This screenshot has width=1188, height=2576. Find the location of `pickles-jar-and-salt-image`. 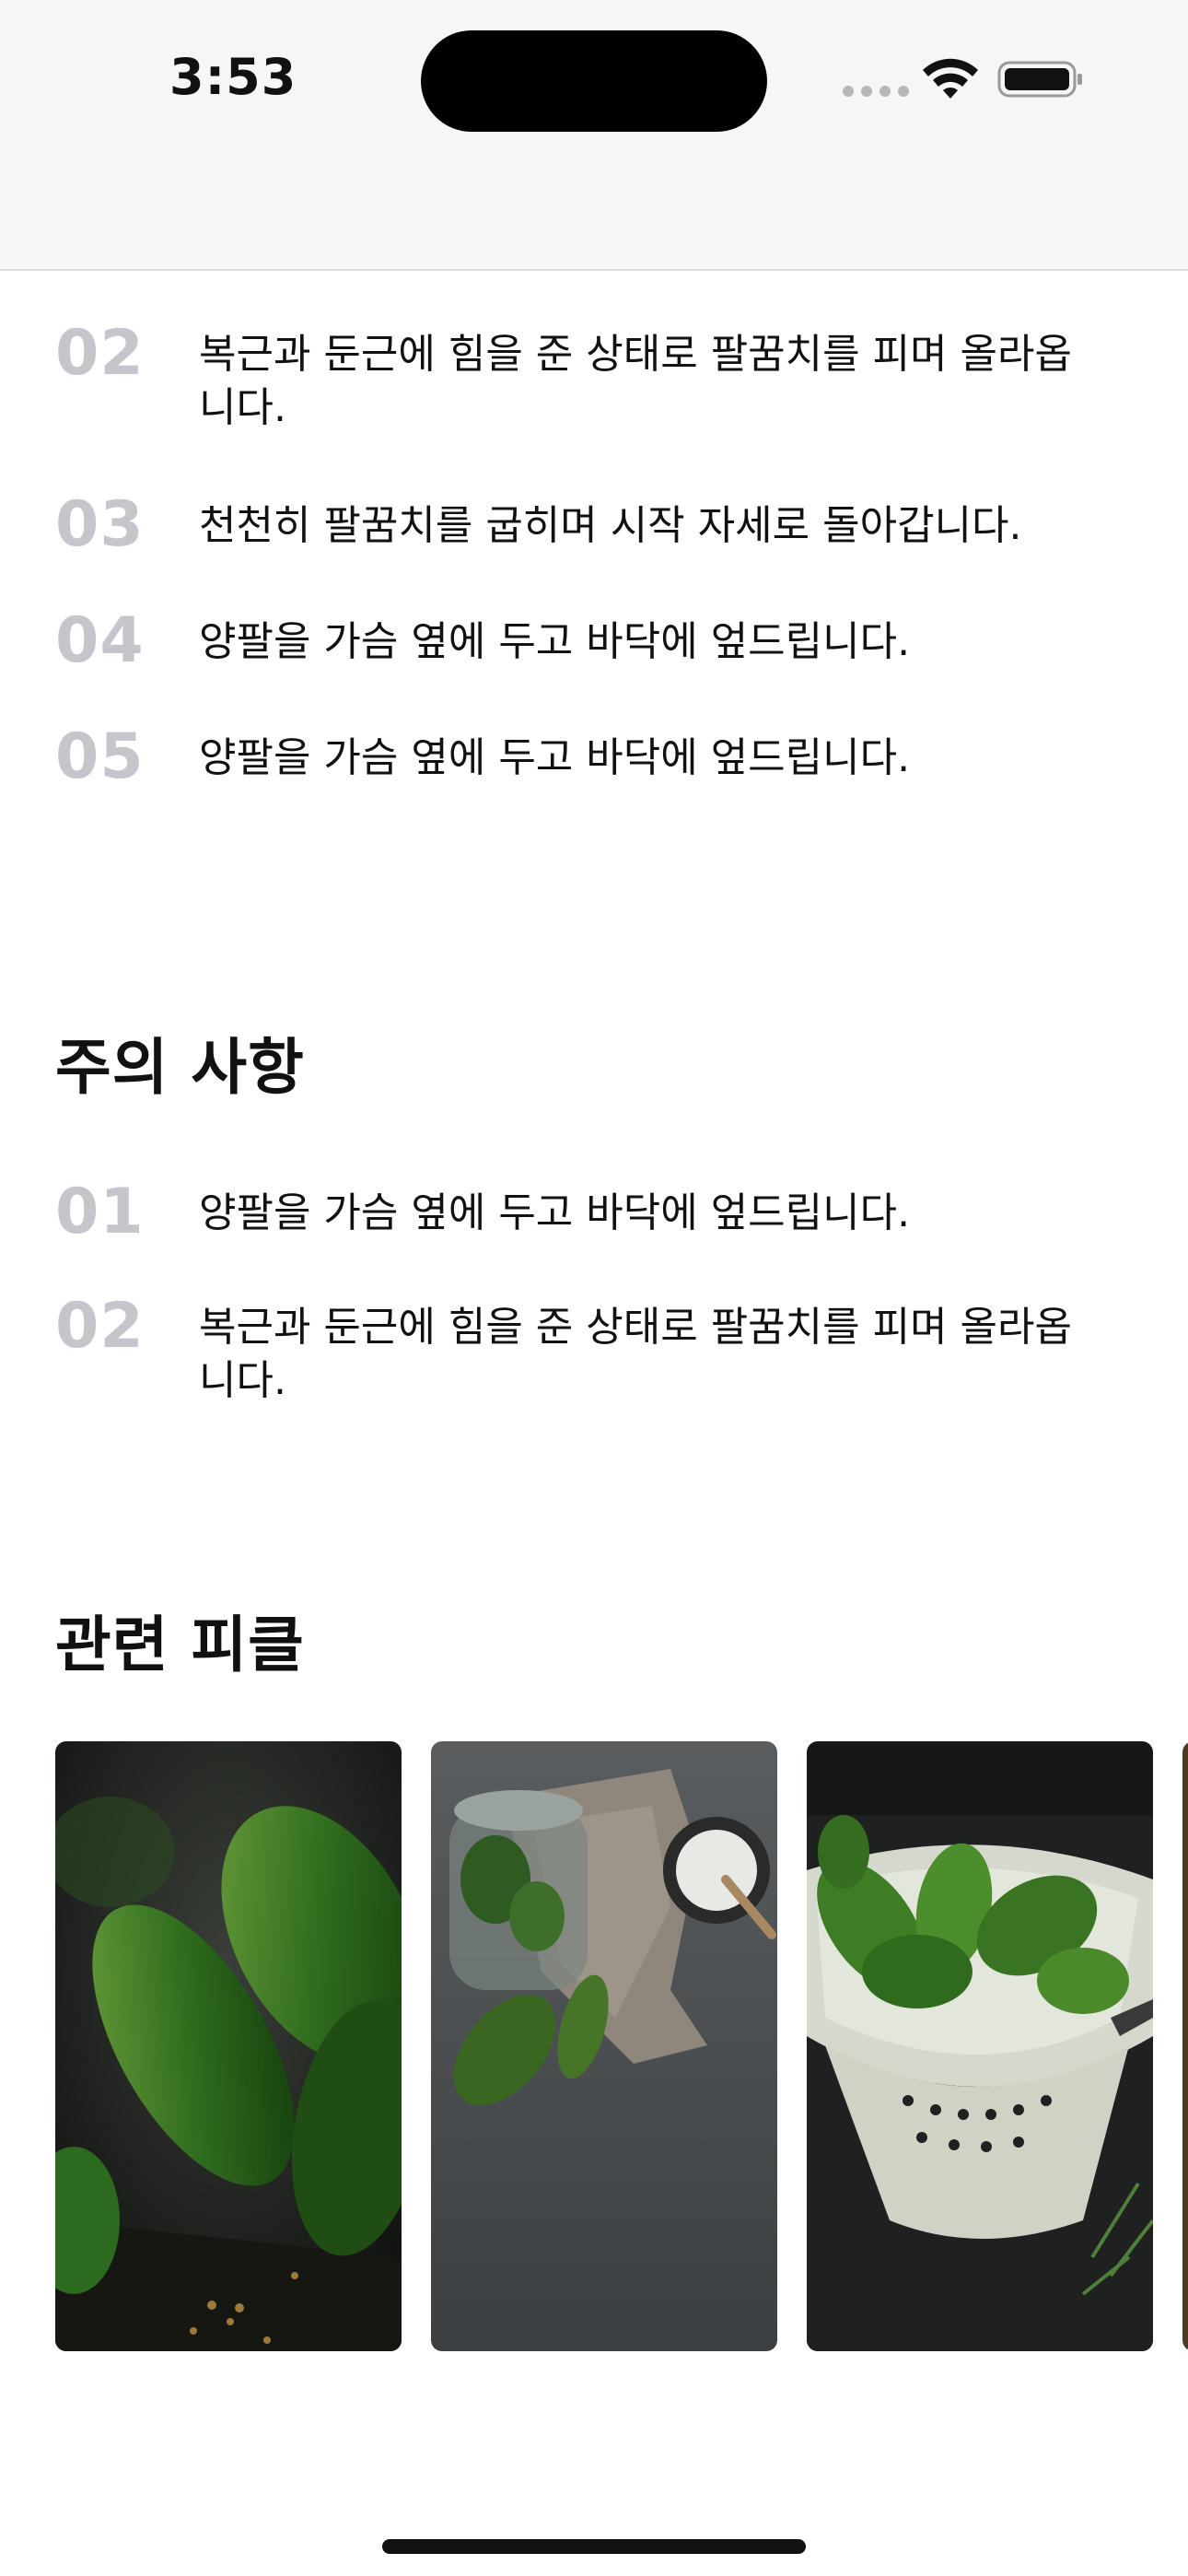

pickles-jar-and-salt-image is located at coordinates (604, 2046).